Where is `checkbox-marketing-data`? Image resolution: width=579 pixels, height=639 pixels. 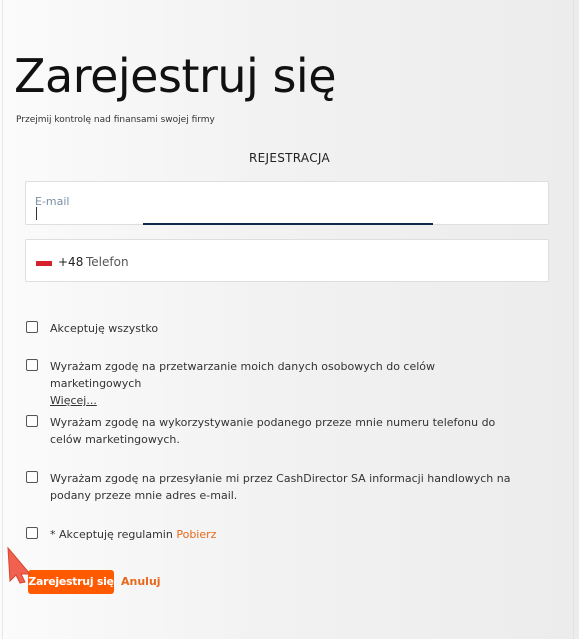
checkbox-marketing-data is located at coordinates (32, 365).